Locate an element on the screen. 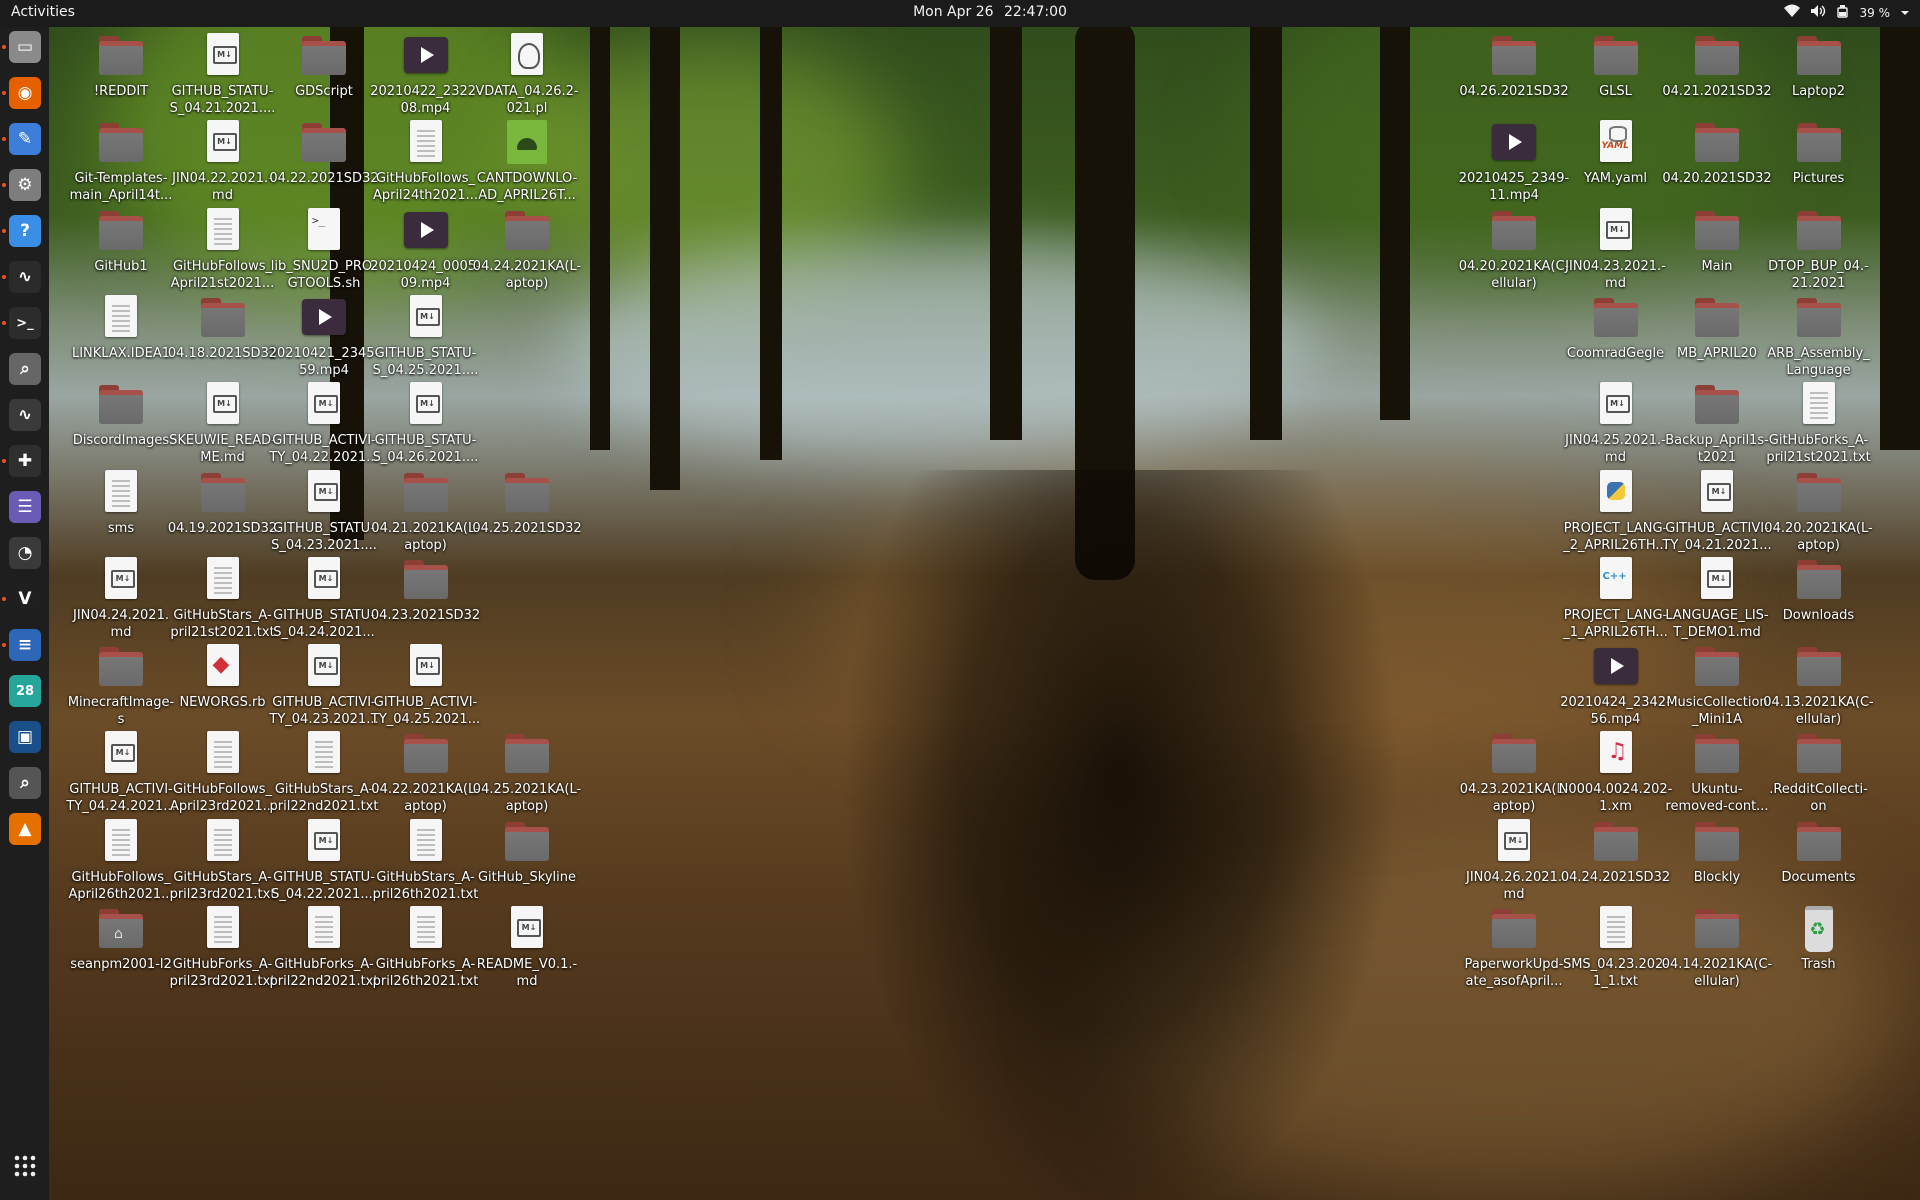  desktop-icon: YAML YAM.yaml is located at coordinates (1616, 152).